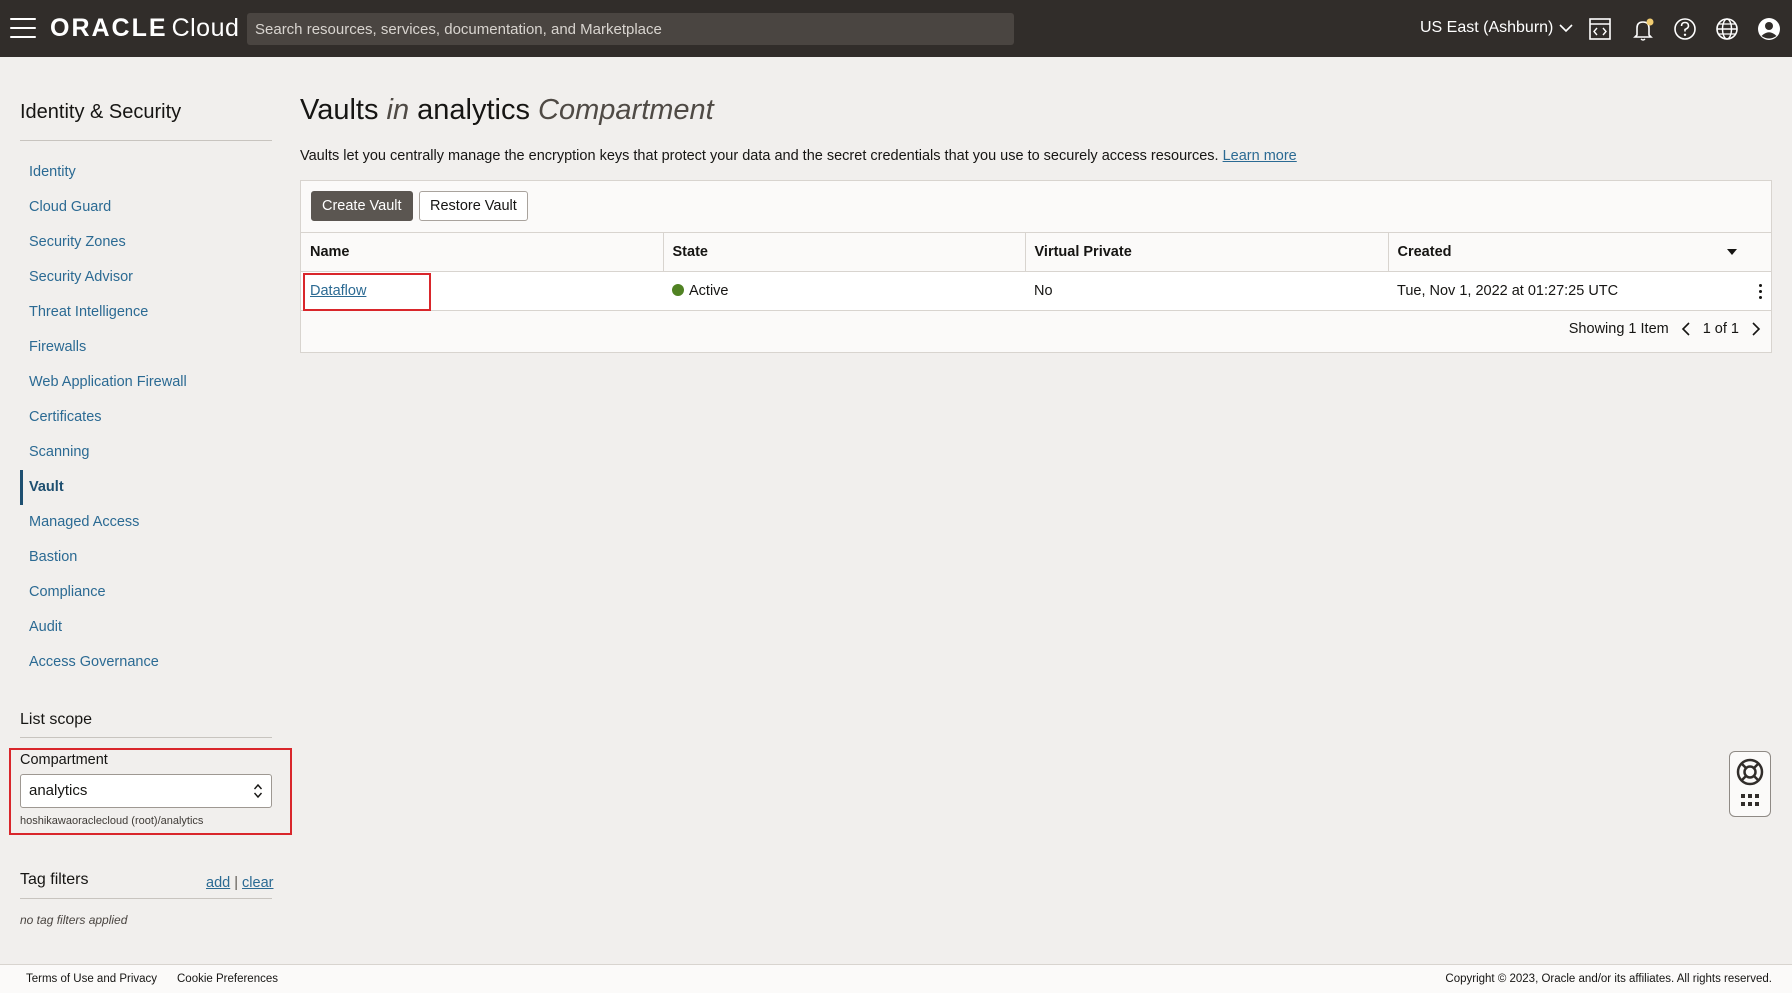 The width and height of the screenshot is (1792, 993). I want to click on brand-cloud: Cloud, so click(205, 28).